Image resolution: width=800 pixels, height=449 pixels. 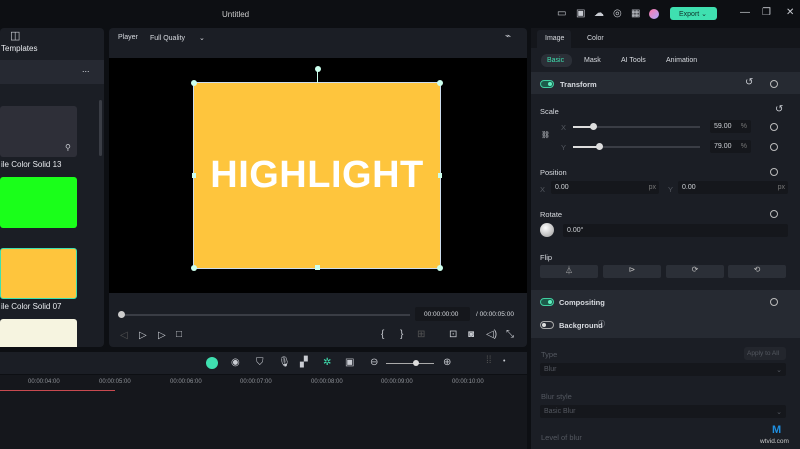 What do you see at coordinates (757, 271) in the screenshot?
I see `rotate-ccw-button: ⟲` at bounding box center [757, 271].